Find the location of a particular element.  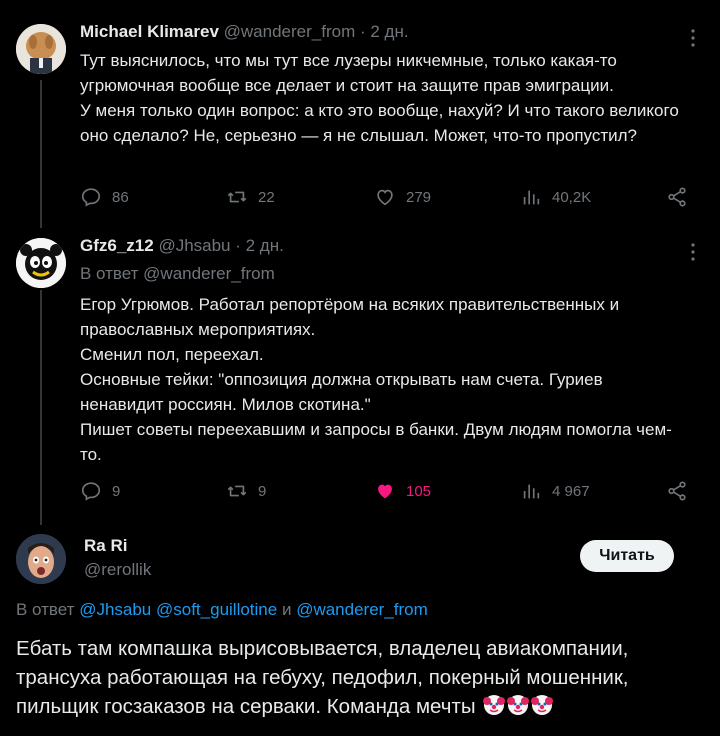

retweet-button: 22 is located at coordinates (250, 197).